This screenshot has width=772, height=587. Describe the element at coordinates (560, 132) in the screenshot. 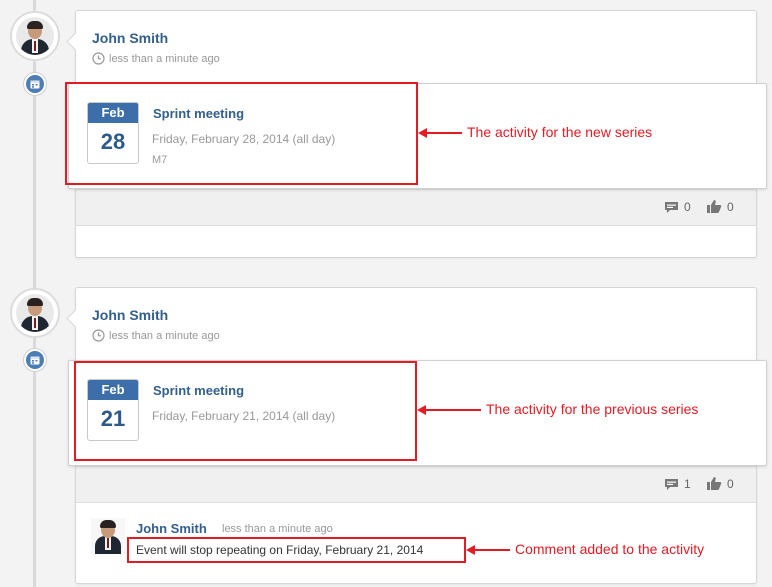

I see `annotation-new-series: The activity for the new series` at that location.